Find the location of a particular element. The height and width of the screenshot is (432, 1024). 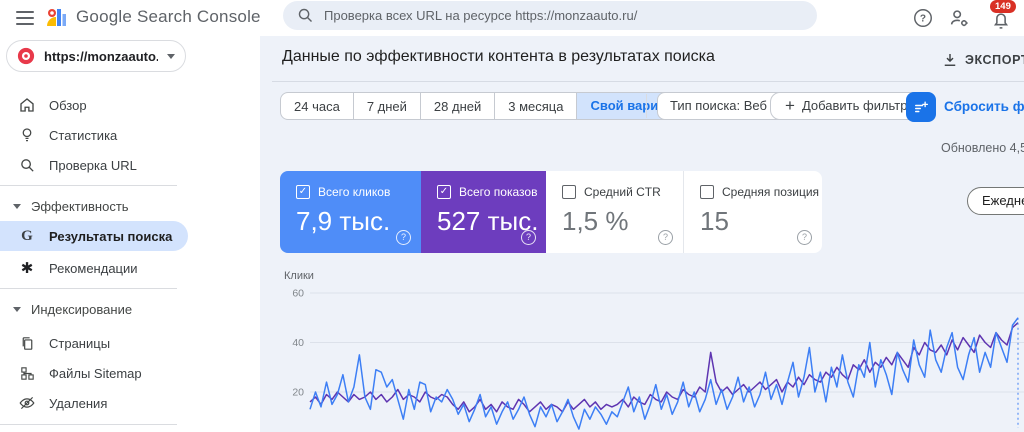

average-position-card: Средняя позиция 15 ? is located at coordinates (752, 212).